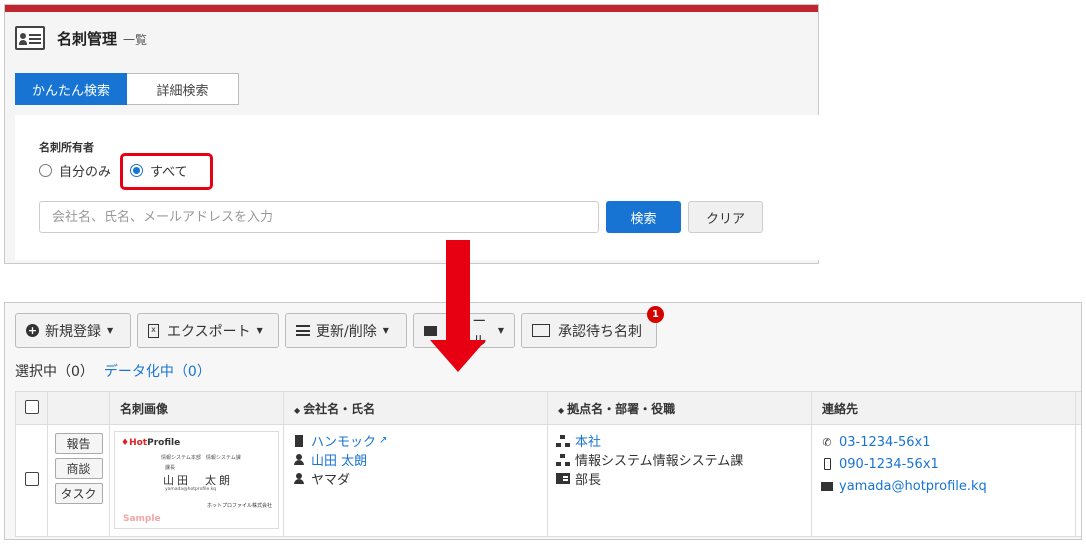 The height and width of the screenshot is (544, 1086). Describe the element at coordinates (331, 480) in the screenshot. I see `person-kana: ヤマダ` at that location.